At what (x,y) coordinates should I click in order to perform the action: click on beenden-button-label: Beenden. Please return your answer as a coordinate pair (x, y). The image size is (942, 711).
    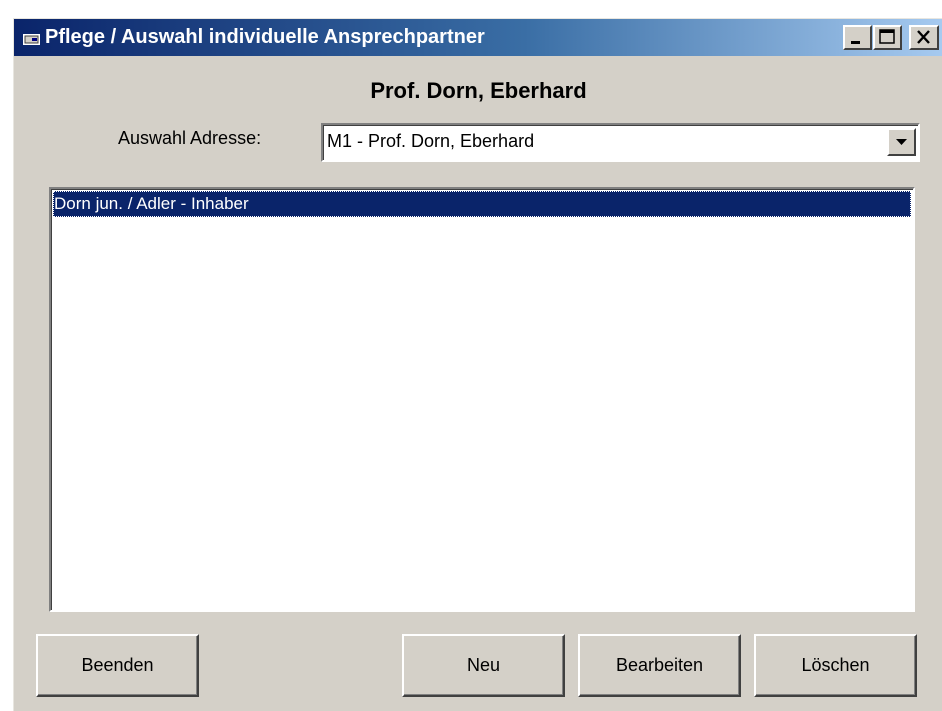
    Looking at the image, I should click on (117, 665).